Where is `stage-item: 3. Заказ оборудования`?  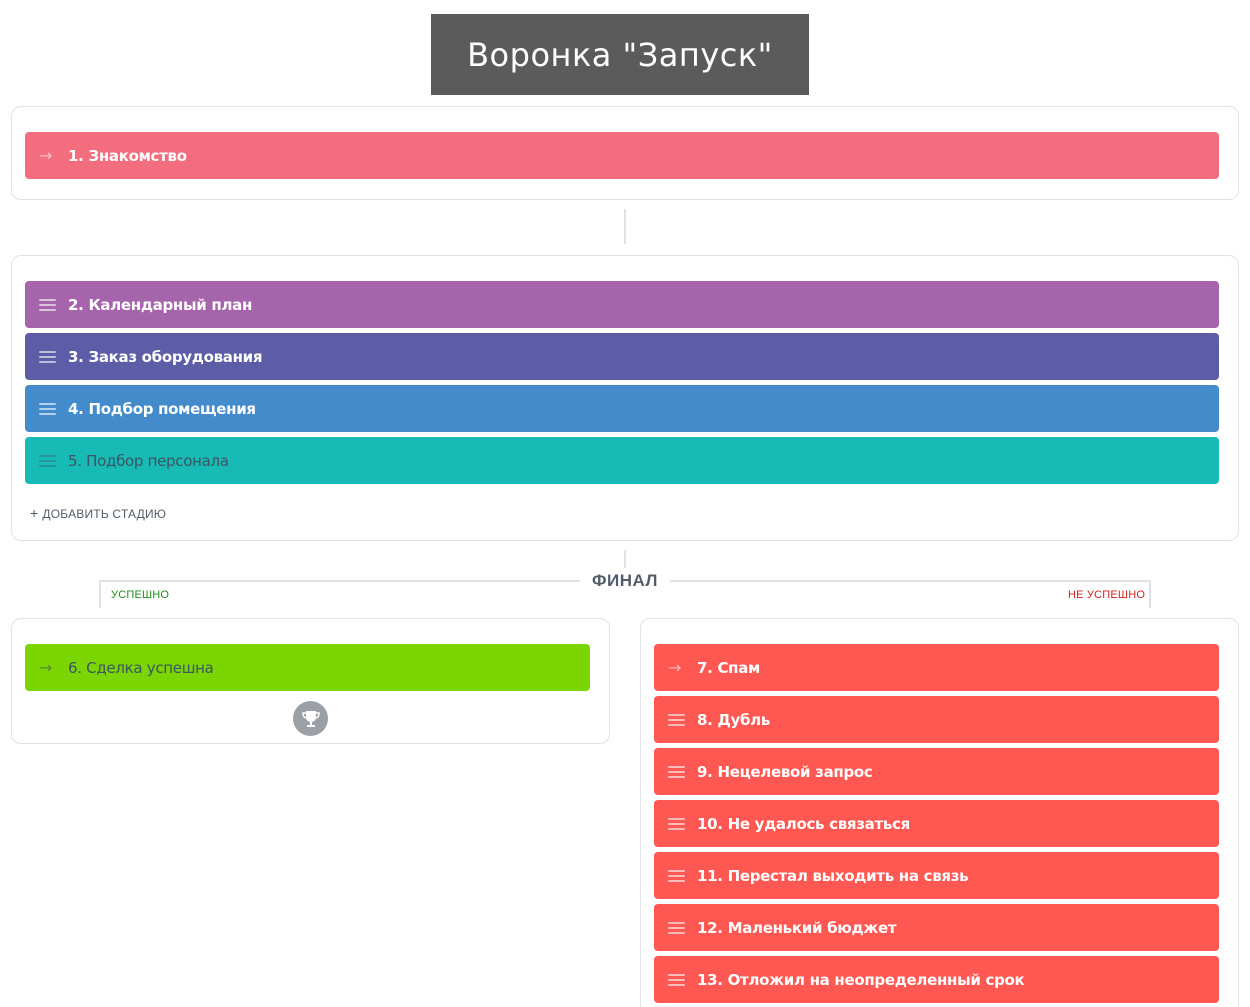
stage-item: 3. Заказ оборудования is located at coordinates (622, 356).